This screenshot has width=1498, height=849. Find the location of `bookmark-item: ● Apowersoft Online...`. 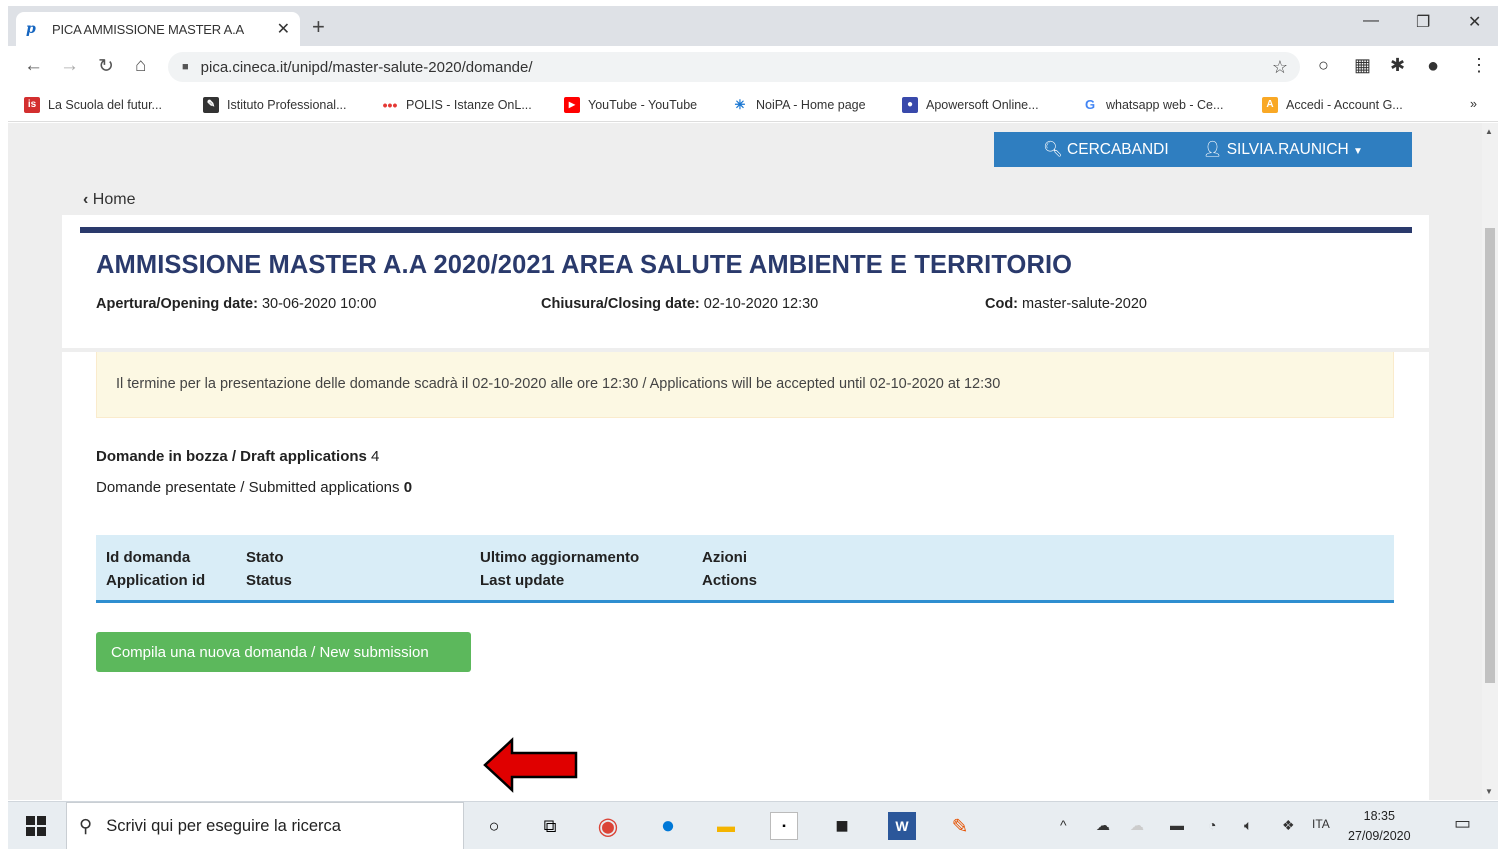

bookmark-item: ● Apowersoft Online... is located at coordinates (970, 105).